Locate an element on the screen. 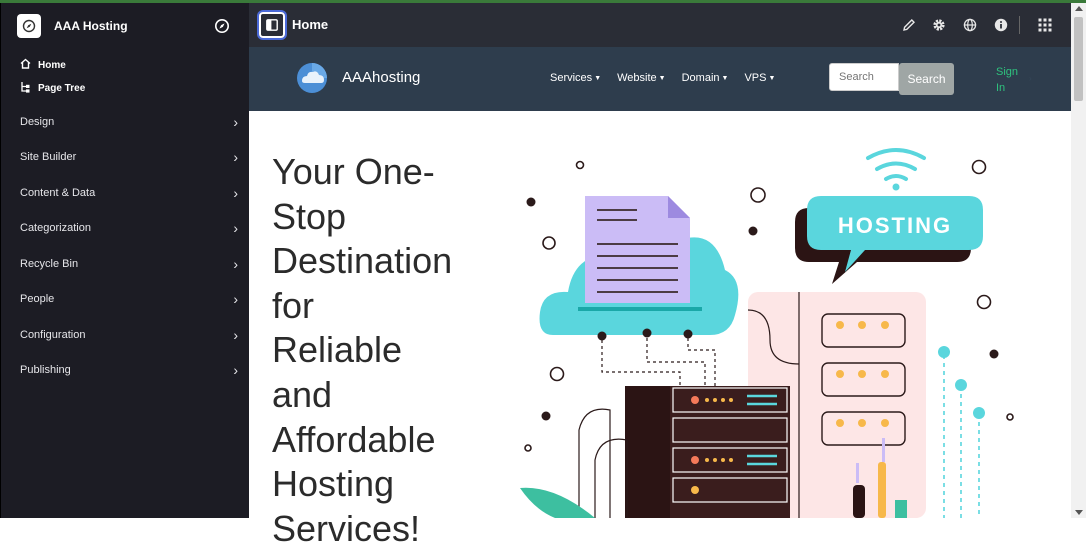 Image resolution: width=1086 pixels, height=551 pixels. sidebar-item-label: Design is located at coordinates (37, 122).